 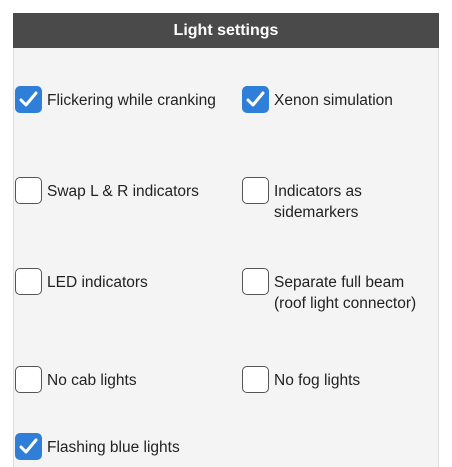 I want to click on option-label: Indicators as sidemarkers, so click(x=318, y=202).